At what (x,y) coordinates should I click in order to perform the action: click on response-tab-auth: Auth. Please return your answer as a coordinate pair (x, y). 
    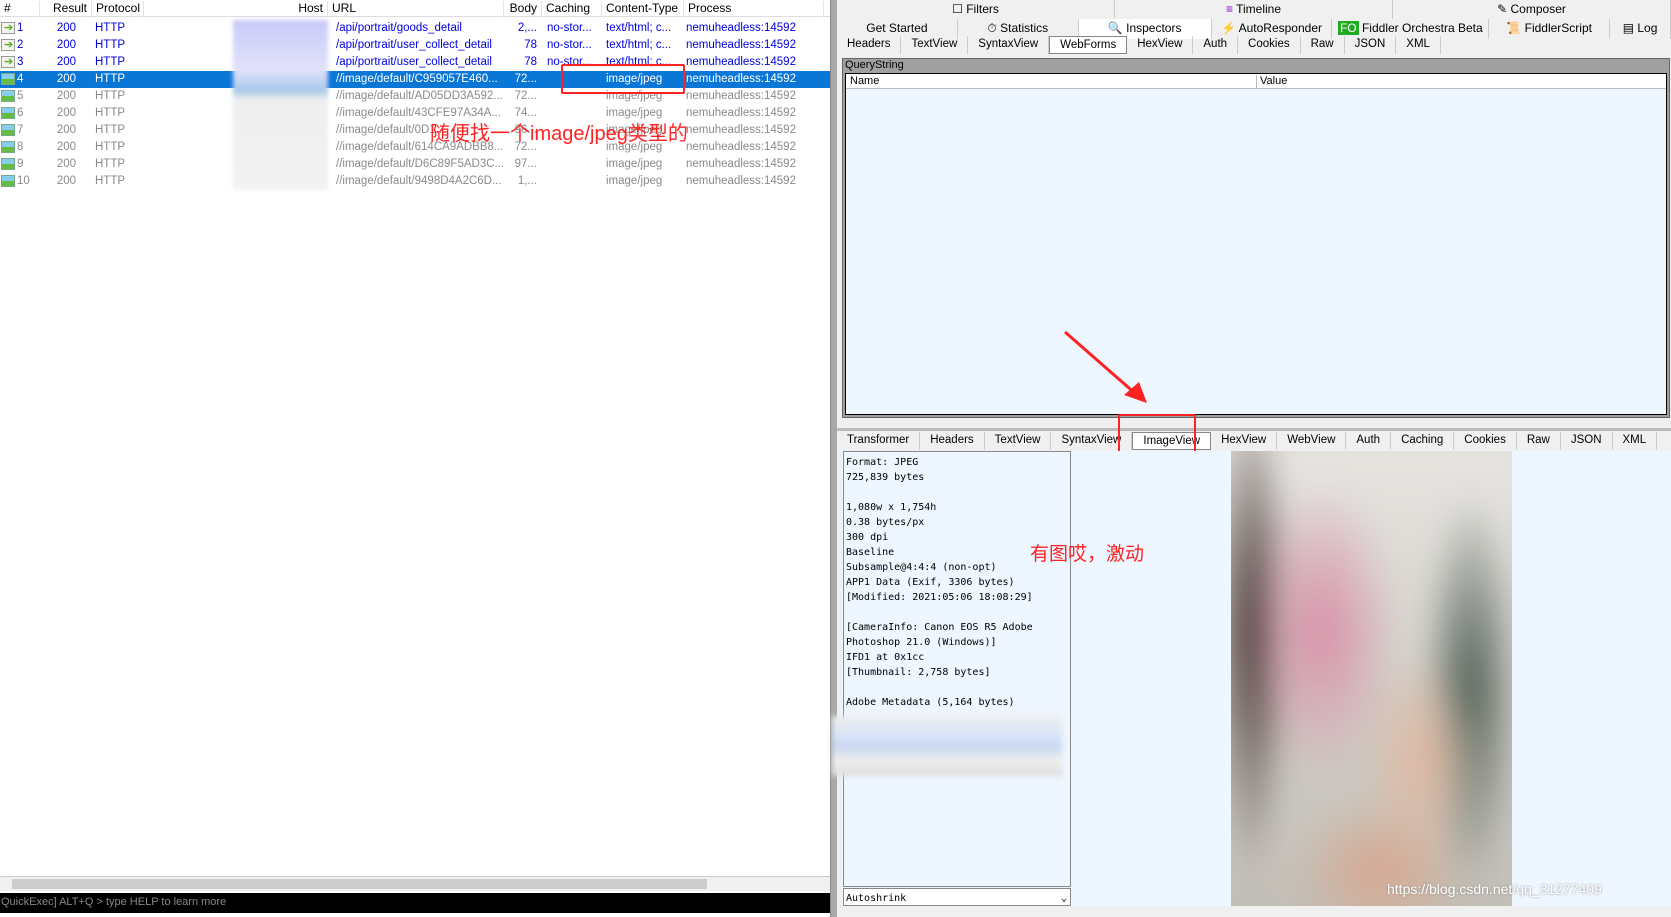
    Looking at the image, I should click on (1369, 441).